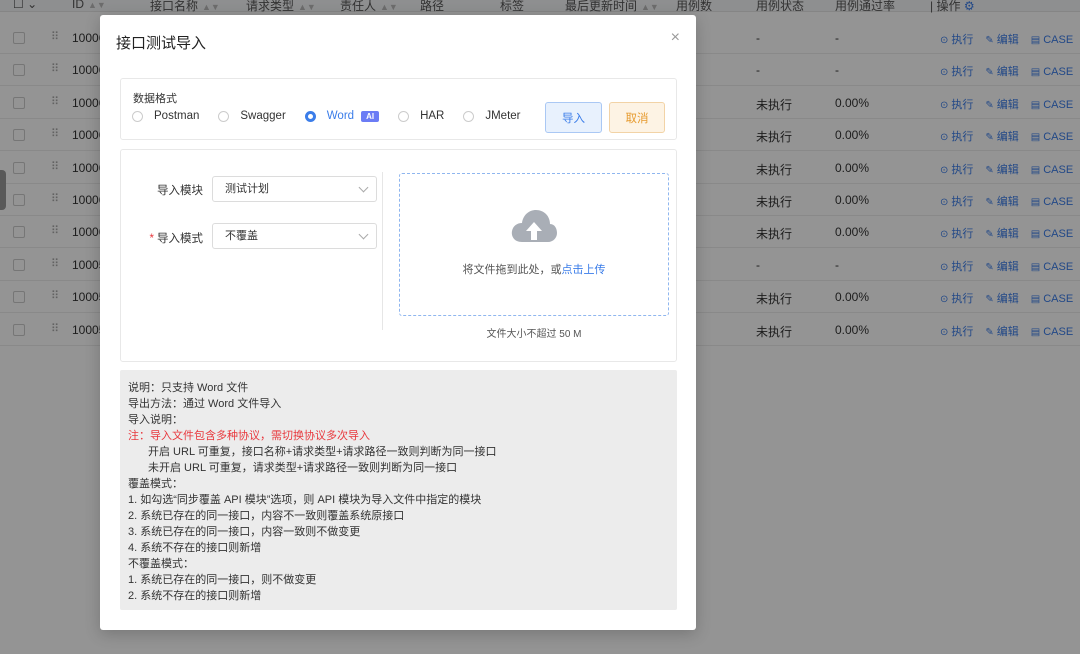 This screenshot has height=654, width=1080. What do you see at coordinates (180, 239) in the screenshot?
I see `mode-label-text: 导入模式` at bounding box center [180, 239].